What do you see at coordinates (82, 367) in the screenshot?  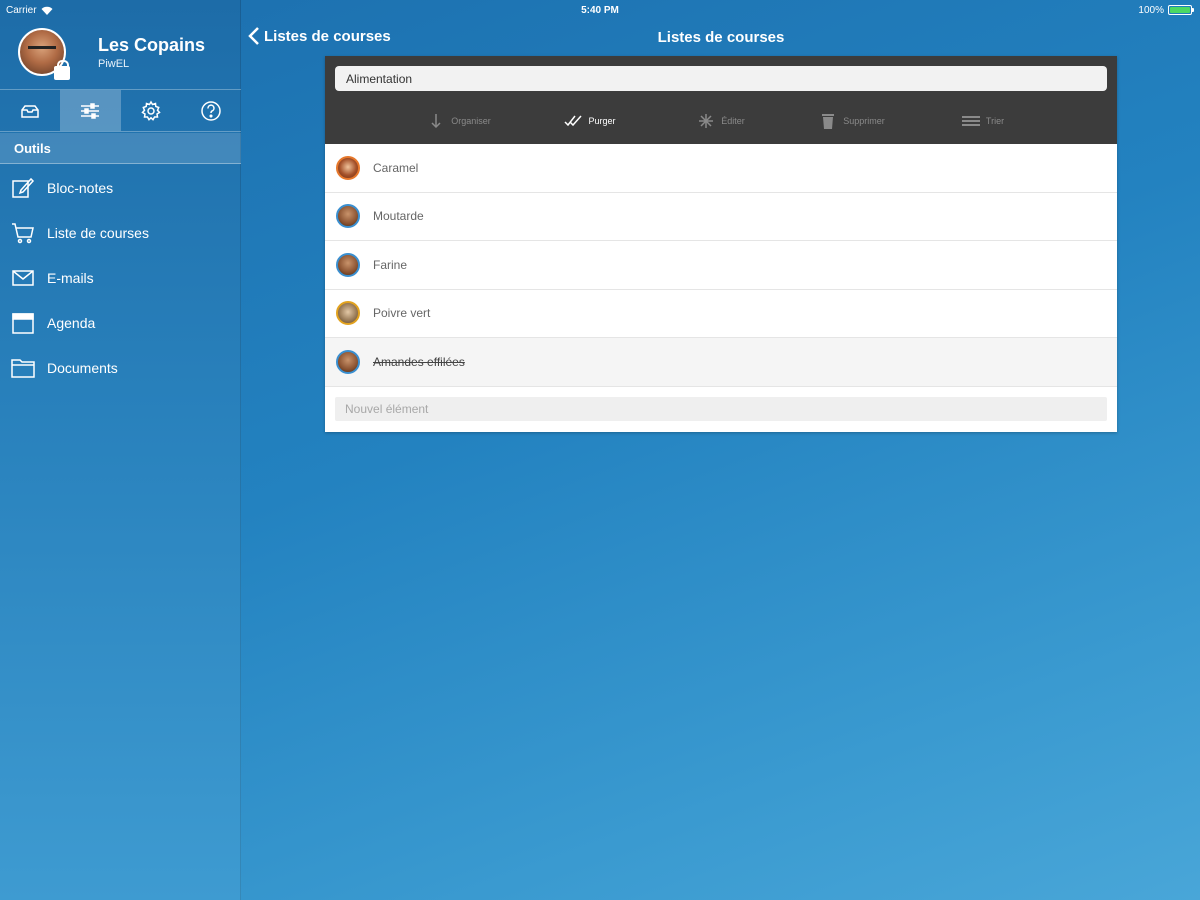 I see `sidebar-item-label: Documents` at bounding box center [82, 367].